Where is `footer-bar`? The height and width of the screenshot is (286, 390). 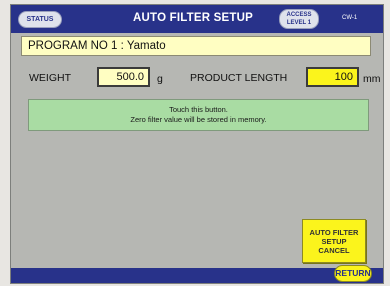
footer-bar is located at coordinates (197, 275).